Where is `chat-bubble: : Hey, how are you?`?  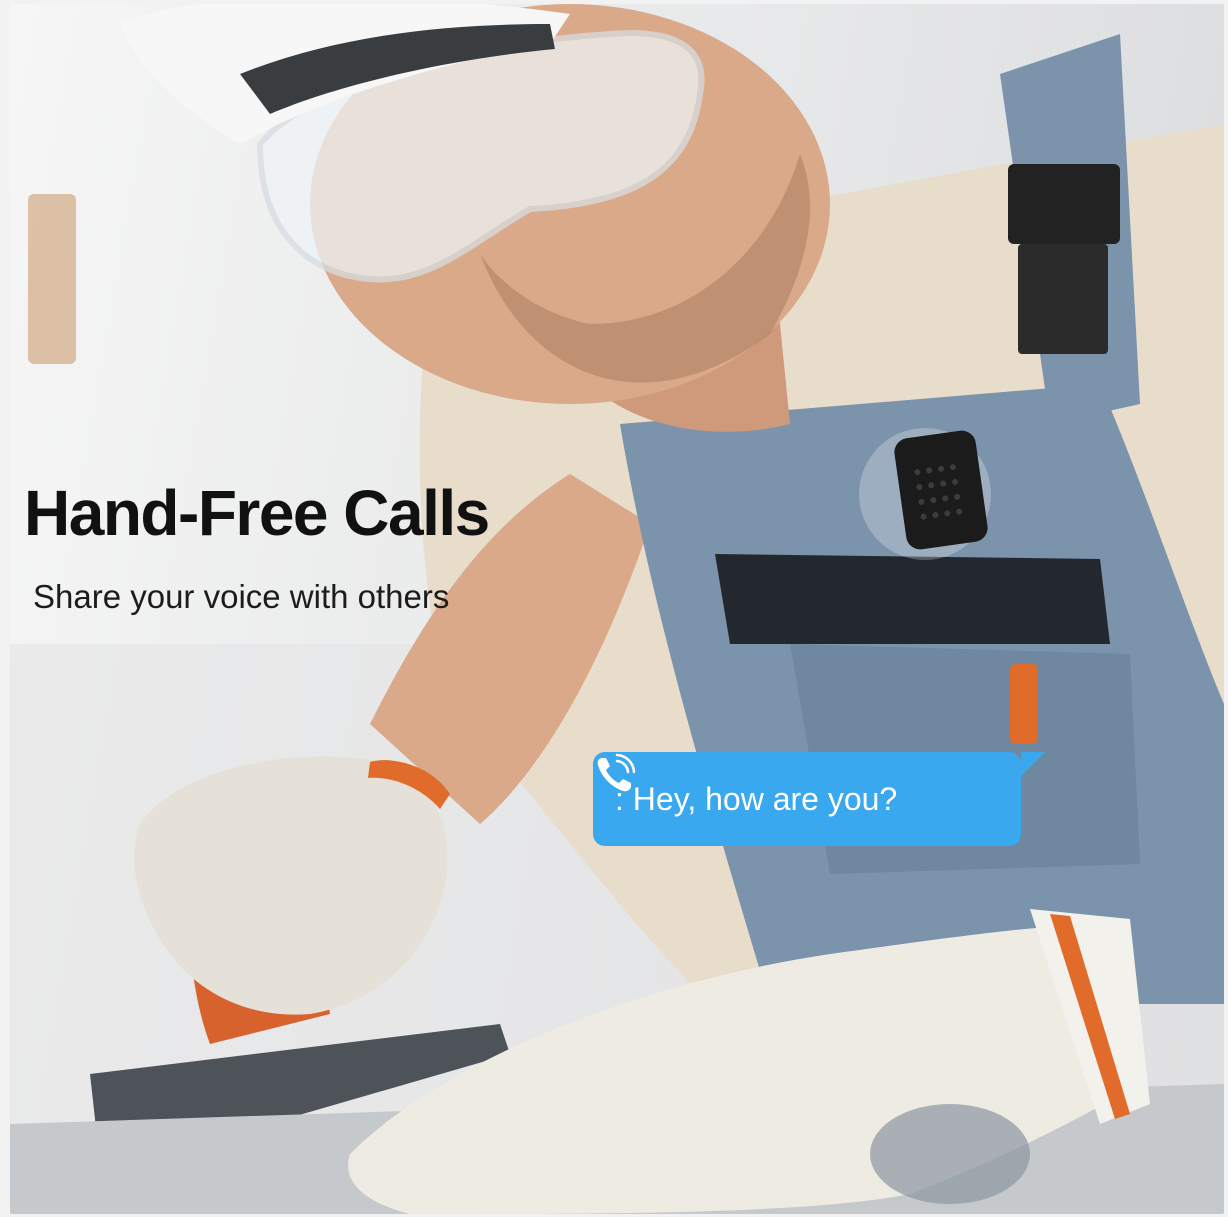
chat-bubble: : Hey, how are you? is located at coordinates (819, 799).